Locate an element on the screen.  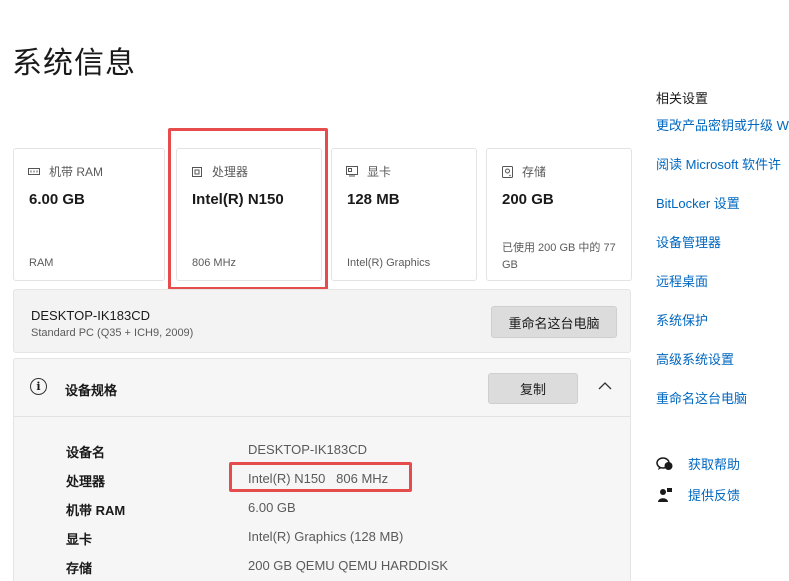
storage-card-sub: 已使用 200 GB 中的 77 GB is located at coordinates (559, 256).